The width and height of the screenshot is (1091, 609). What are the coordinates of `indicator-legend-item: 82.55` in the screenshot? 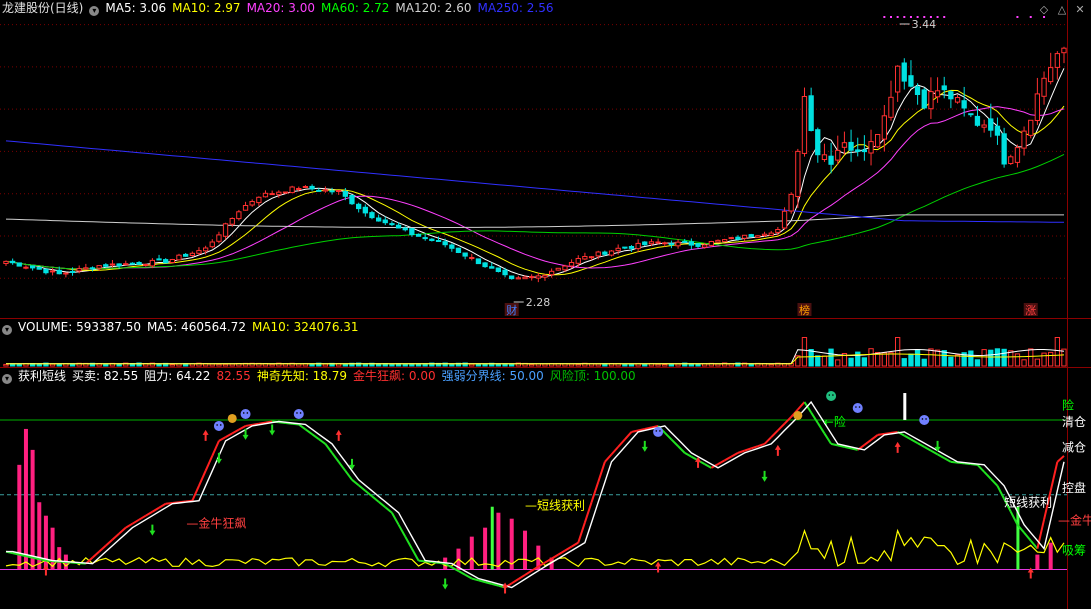 It's located at (233, 376).